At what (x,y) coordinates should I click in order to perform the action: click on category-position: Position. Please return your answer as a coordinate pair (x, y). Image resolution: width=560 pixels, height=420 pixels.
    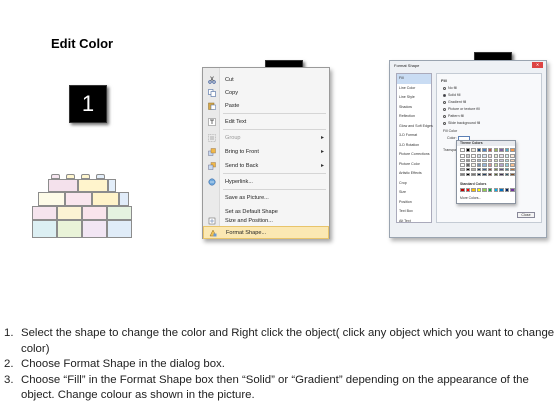
    Looking at the image, I should click on (414, 203).